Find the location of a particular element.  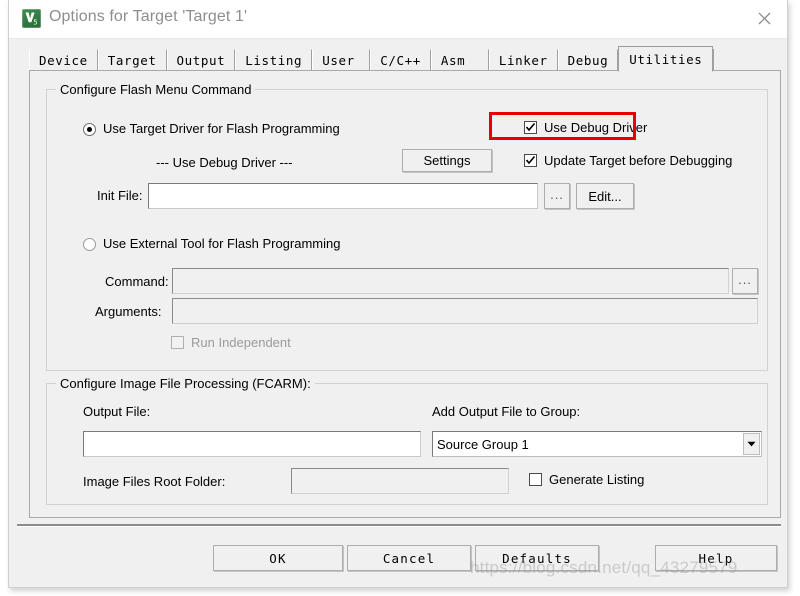

image-files-root-folder-input is located at coordinates (400, 481).